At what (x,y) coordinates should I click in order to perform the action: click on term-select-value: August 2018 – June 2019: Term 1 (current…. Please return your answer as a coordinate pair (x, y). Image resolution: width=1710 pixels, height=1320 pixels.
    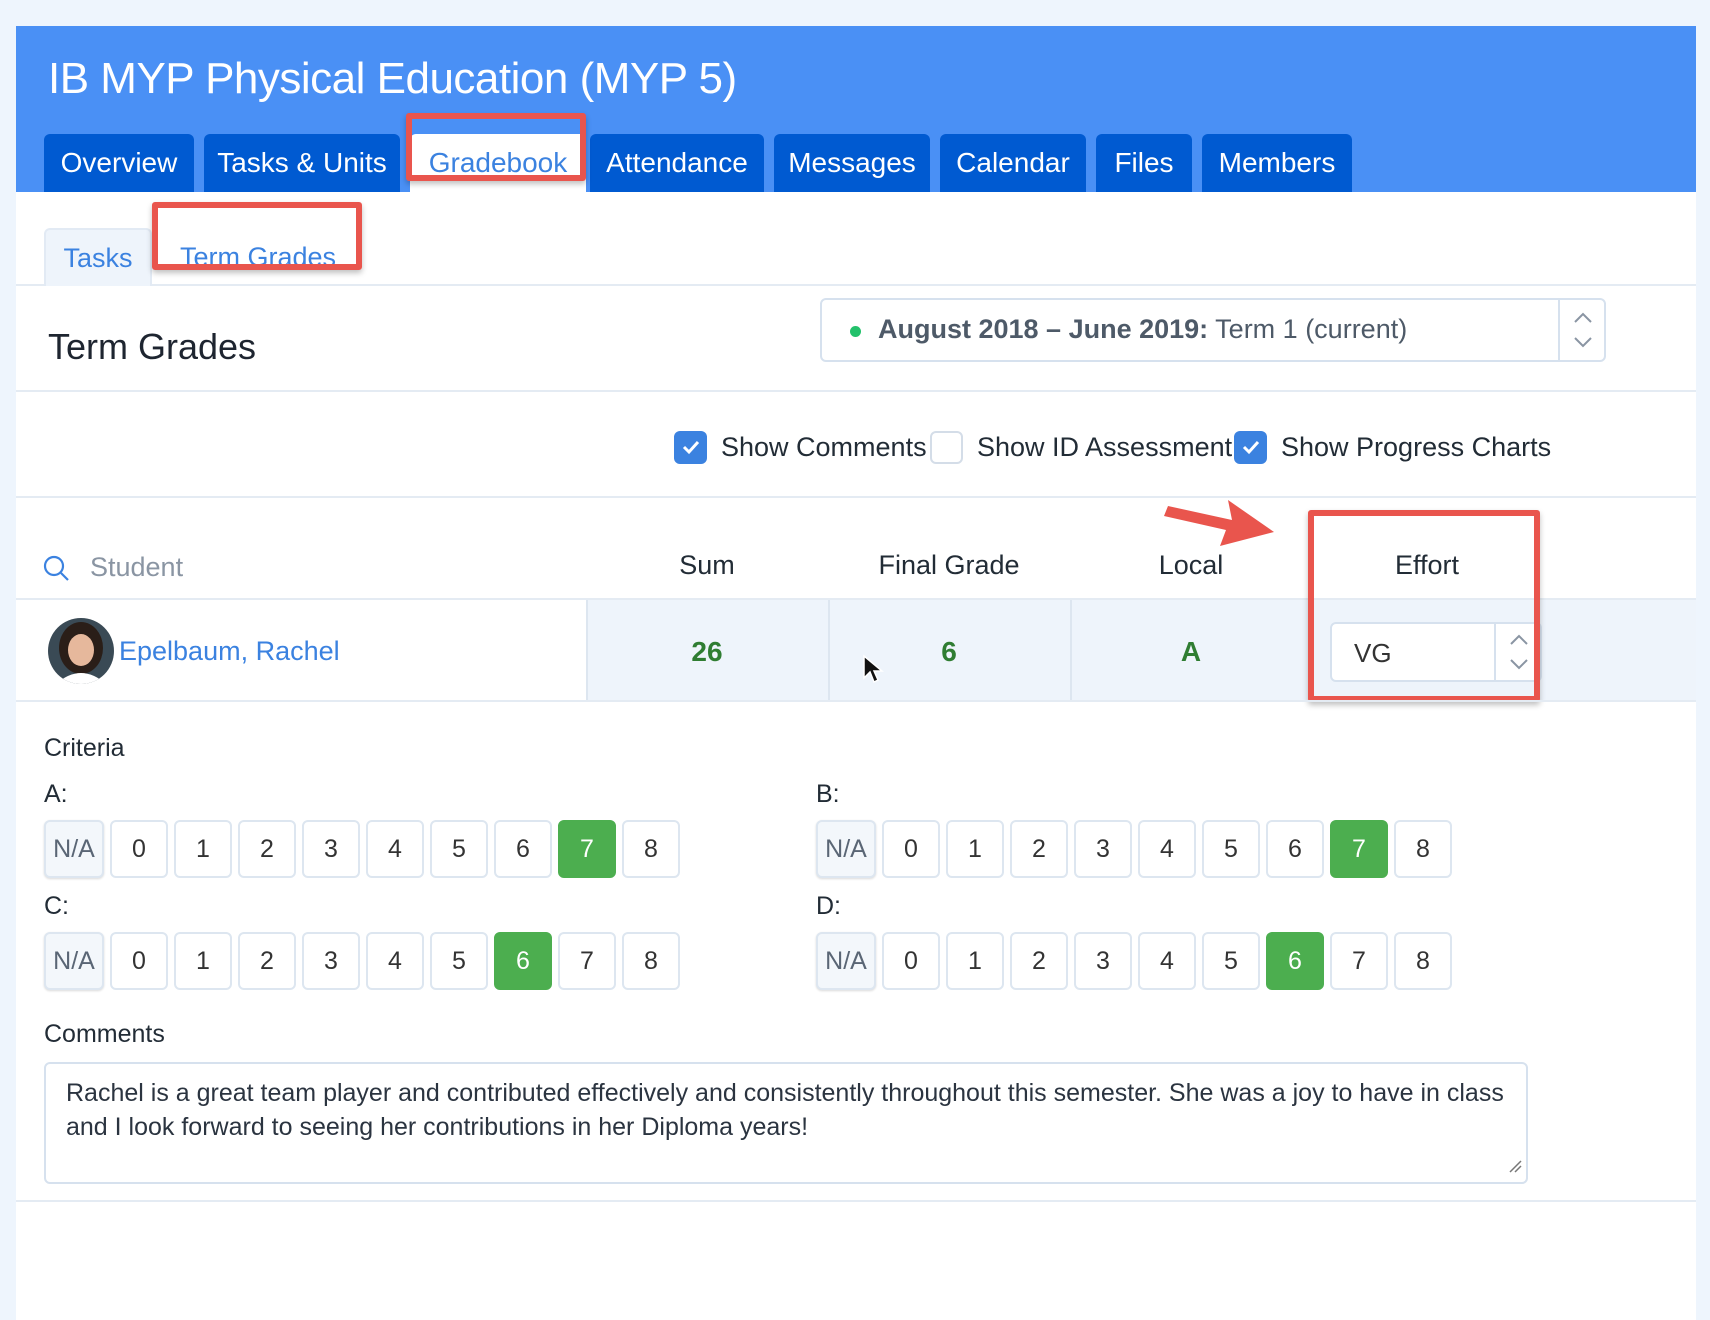
    Looking at the image, I should click on (1142, 329).